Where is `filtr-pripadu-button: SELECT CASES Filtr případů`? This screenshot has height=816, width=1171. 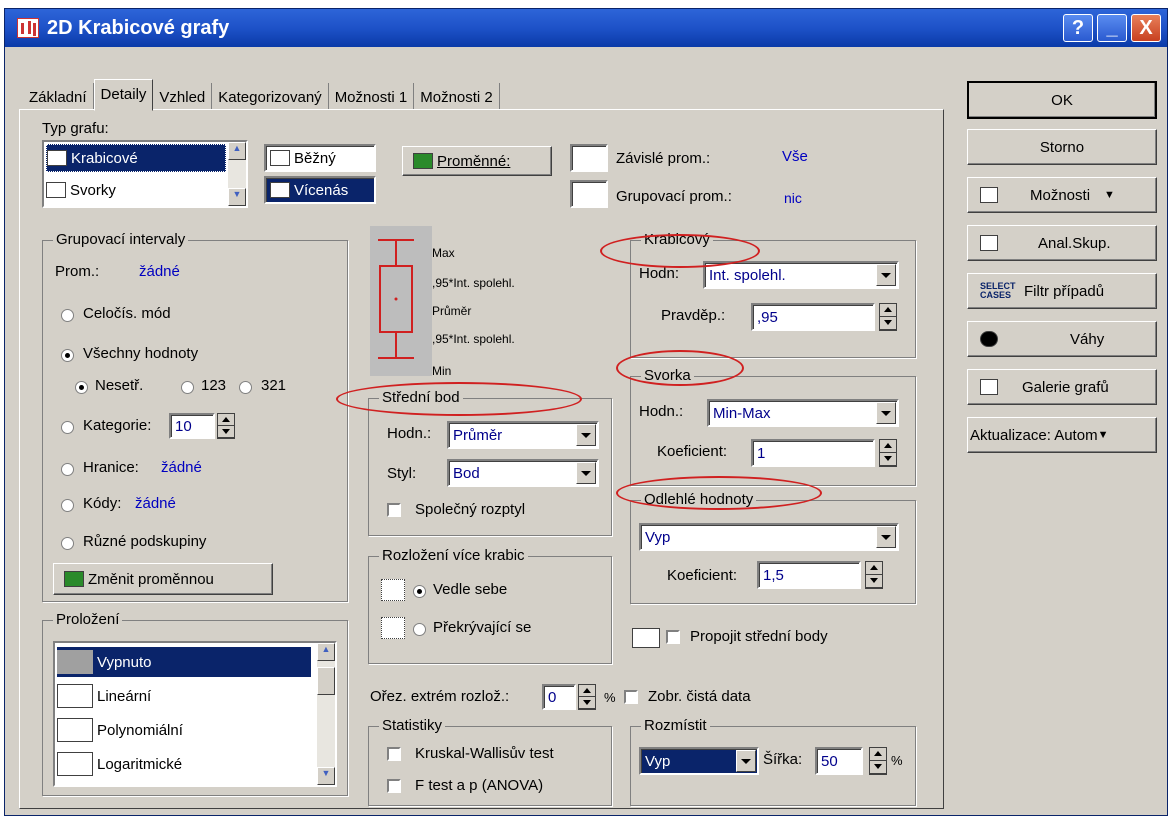
filtr-pripadu-button: SELECT CASES Filtr případů is located at coordinates (1062, 291).